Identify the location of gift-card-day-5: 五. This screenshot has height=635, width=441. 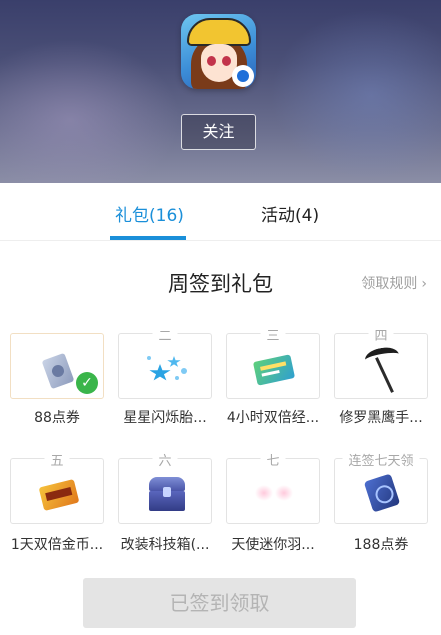
(57, 487).